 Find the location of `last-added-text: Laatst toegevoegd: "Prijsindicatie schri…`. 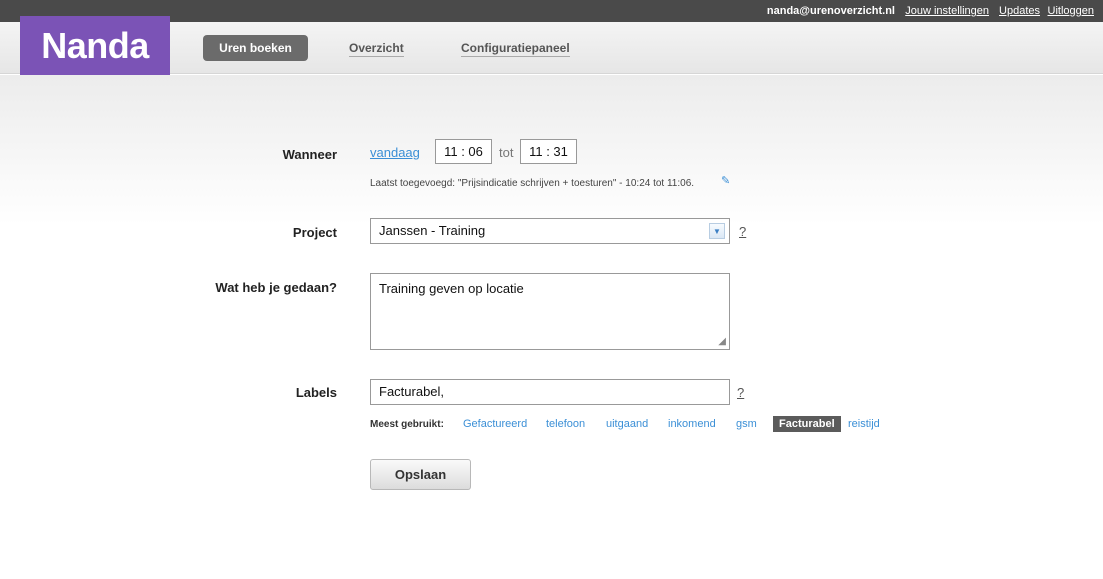

last-added-text: Laatst toegevoegd: "Prijsindicatie schri… is located at coordinates (532, 183).